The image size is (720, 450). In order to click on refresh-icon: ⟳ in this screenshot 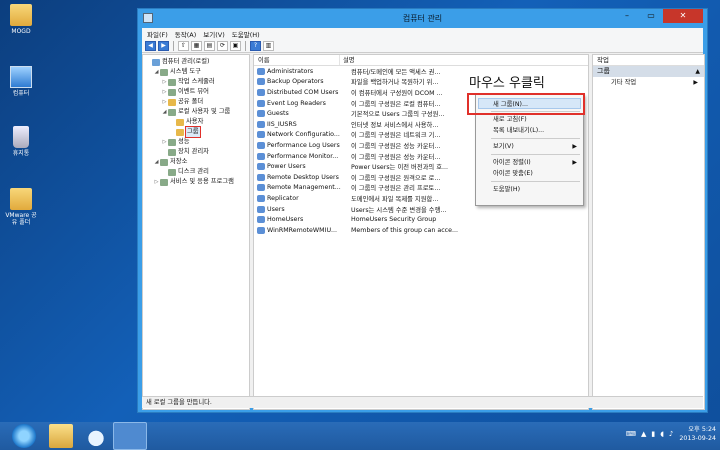, I will do `click(222, 45)`.